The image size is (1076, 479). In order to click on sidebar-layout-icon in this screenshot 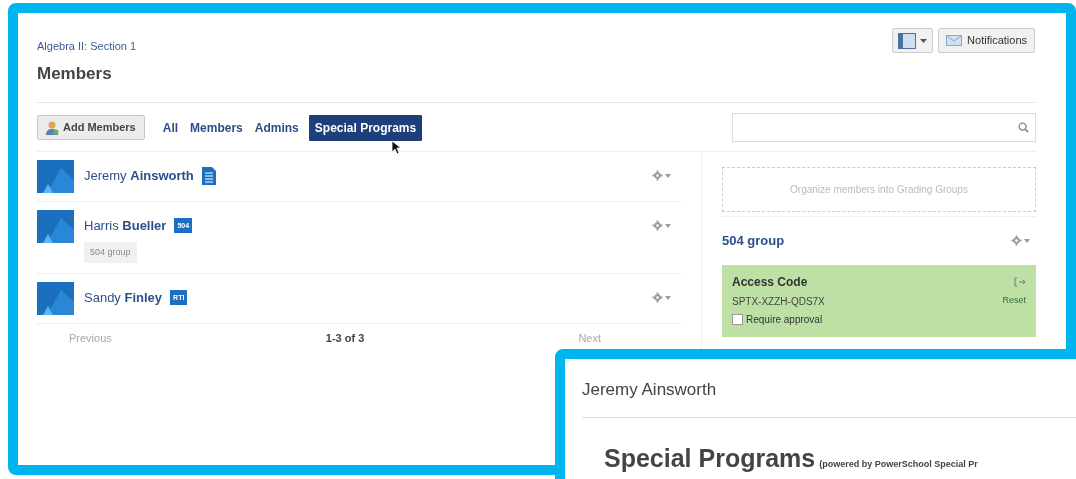, I will do `click(907, 40)`.